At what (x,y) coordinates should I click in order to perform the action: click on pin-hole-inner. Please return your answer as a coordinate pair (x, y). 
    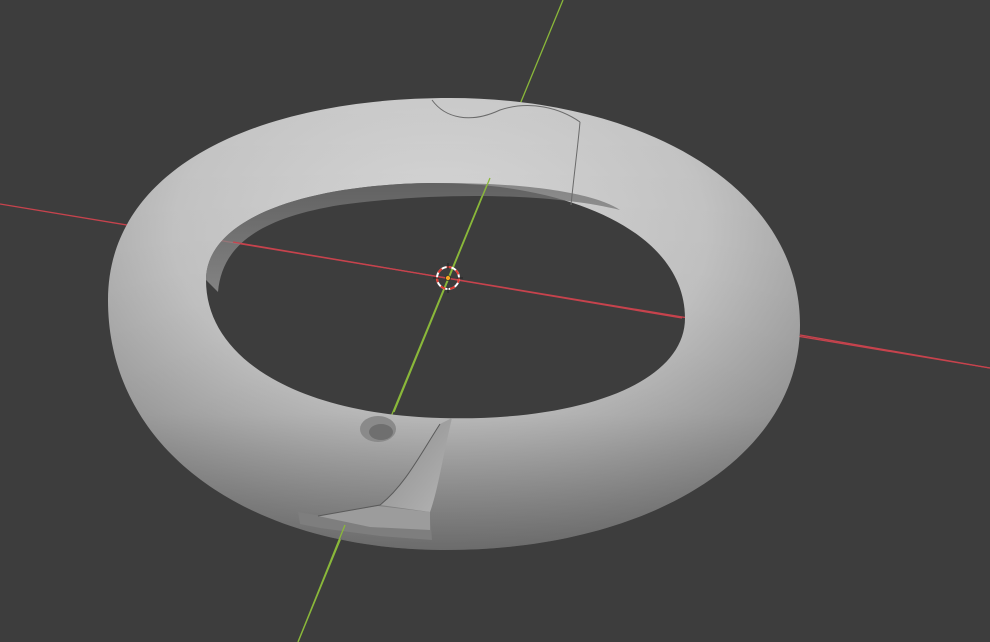
    Looking at the image, I should click on (381, 432).